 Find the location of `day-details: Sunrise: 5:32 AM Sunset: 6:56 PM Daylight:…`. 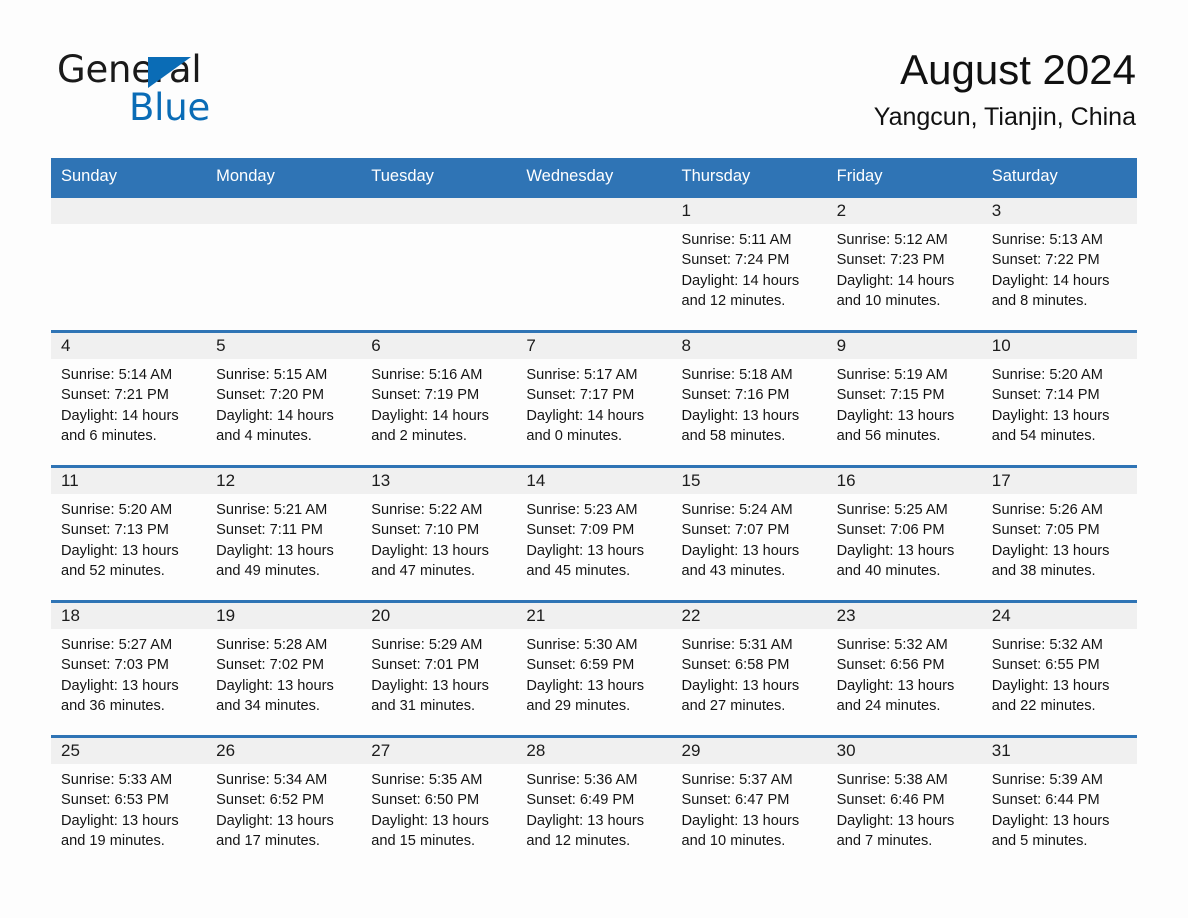

day-details: Sunrise: 5:32 AM Sunset: 6:56 PM Daylight:… is located at coordinates (904, 672).